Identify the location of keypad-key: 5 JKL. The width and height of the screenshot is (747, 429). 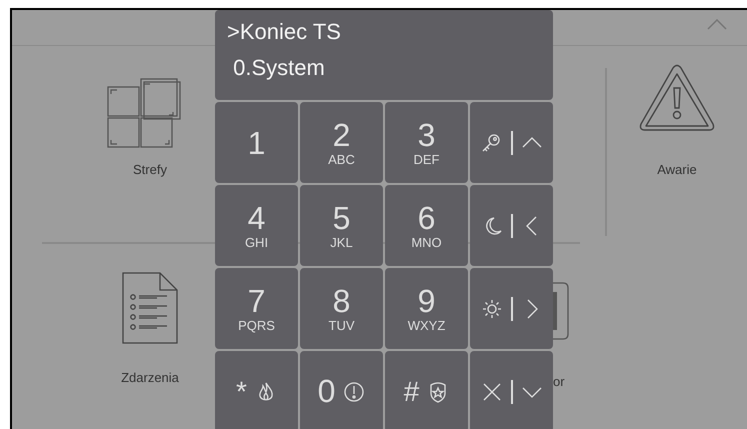
(341, 225).